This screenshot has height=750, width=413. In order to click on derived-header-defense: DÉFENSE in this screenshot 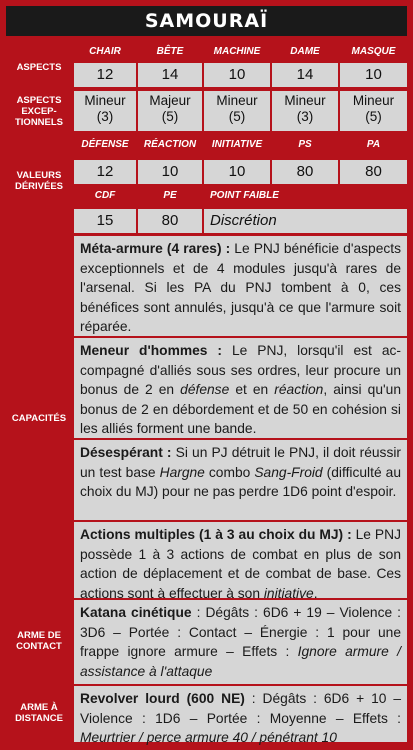, I will do `click(105, 144)`.